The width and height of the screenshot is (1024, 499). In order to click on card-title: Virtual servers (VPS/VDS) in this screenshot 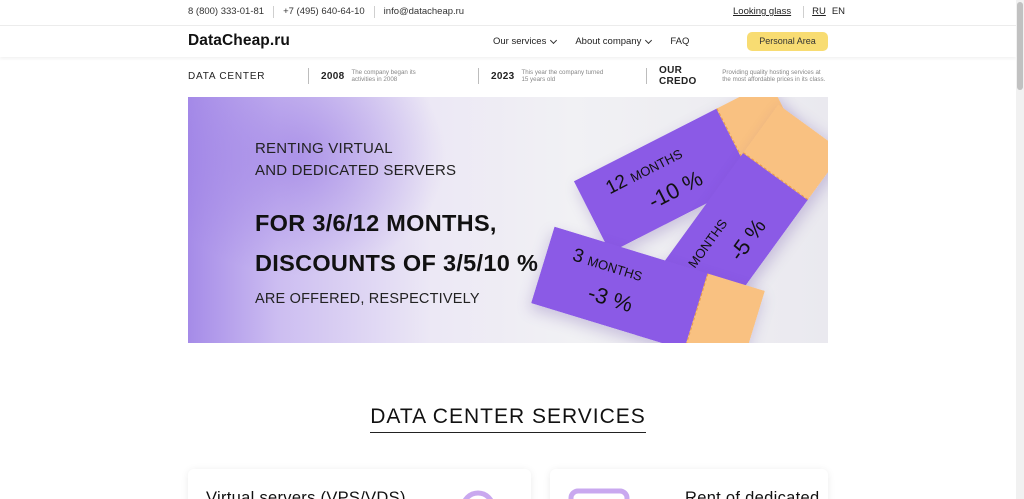, I will do `click(306, 494)`.